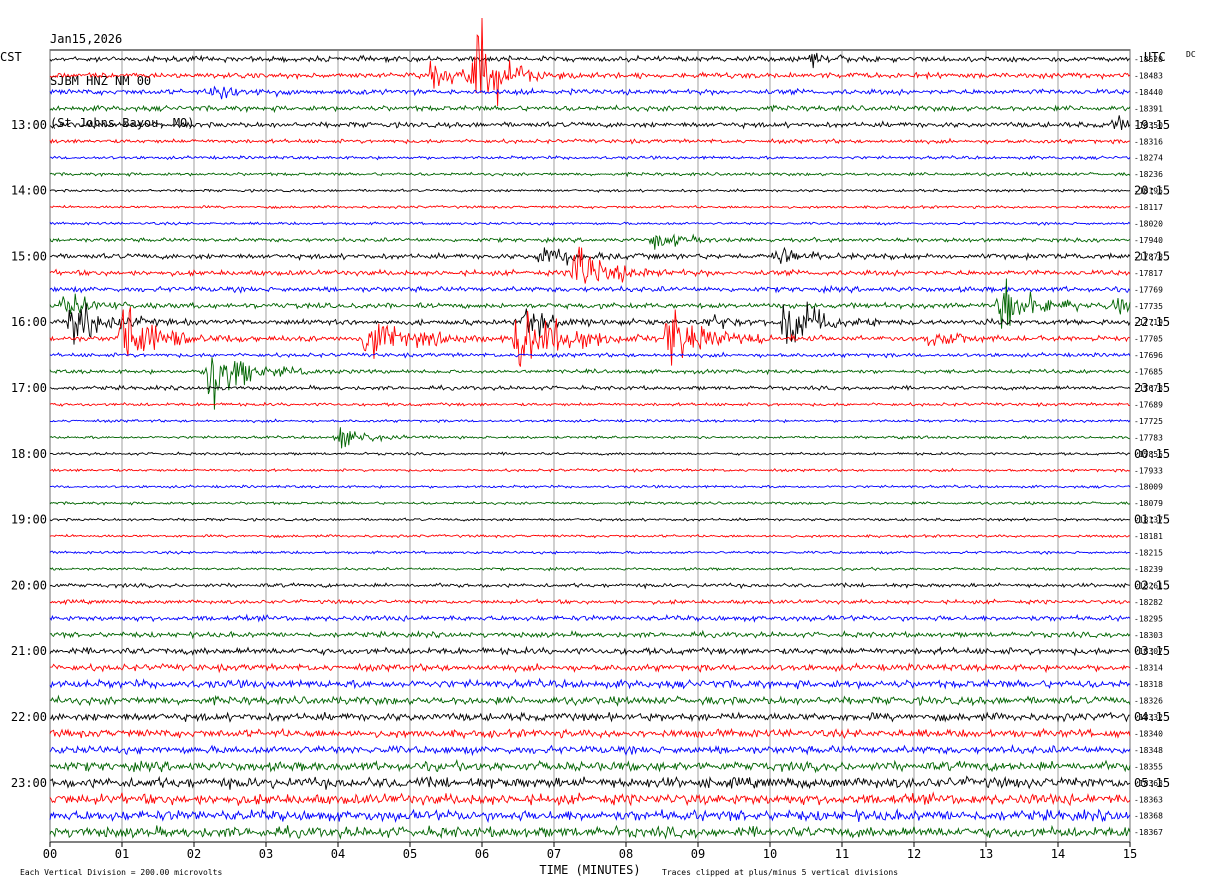 Image resolution: width=1210 pixels, height=886 pixels. Describe the element at coordinates (1152, 454) in the screenshot. I see `utc-hour-label: 00:15` at that location.